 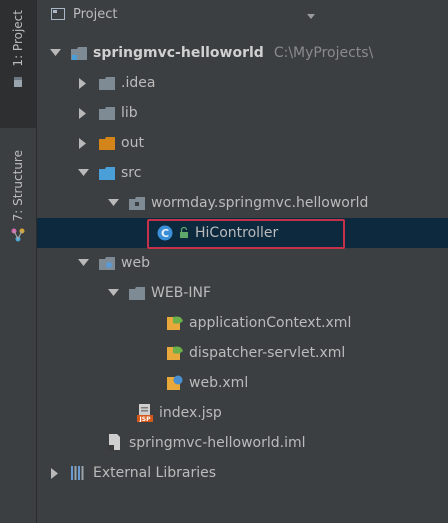 What do you see at coordinates (154, 473) in the screenshot?
I see `tree-item-label: External Libraries` at bounding box center [154, 473].